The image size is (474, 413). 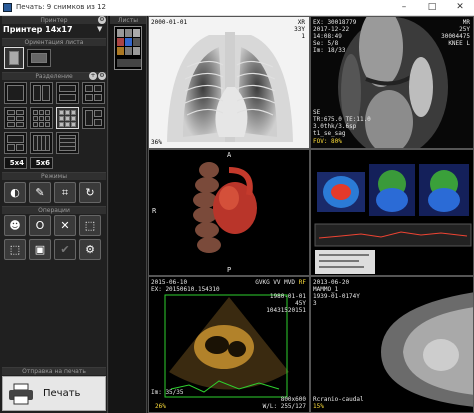 What do you see at coordinates (90, 225) in the screenshot?
I see `select-operation-icon: ⬚` at bounding box center [90, 225].